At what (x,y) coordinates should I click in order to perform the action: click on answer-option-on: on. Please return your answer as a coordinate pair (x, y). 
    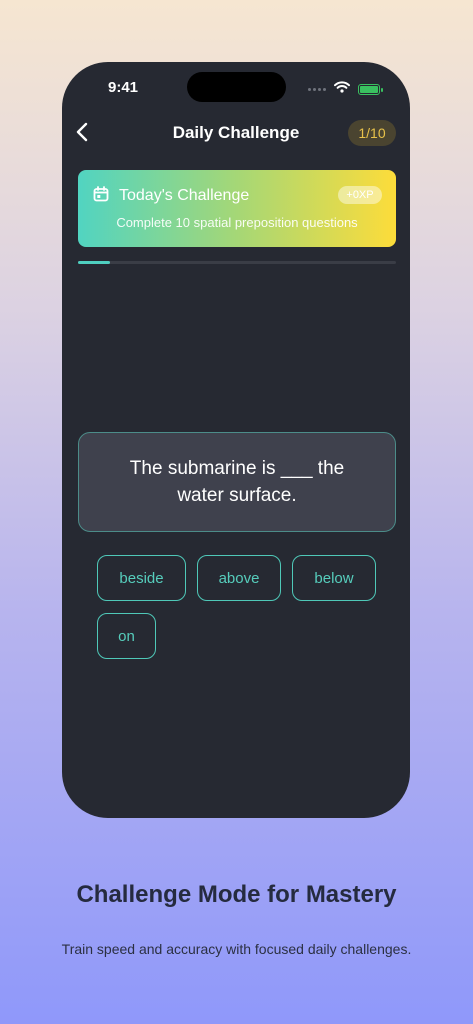
    Looking at the image, I should click on (126, 636).